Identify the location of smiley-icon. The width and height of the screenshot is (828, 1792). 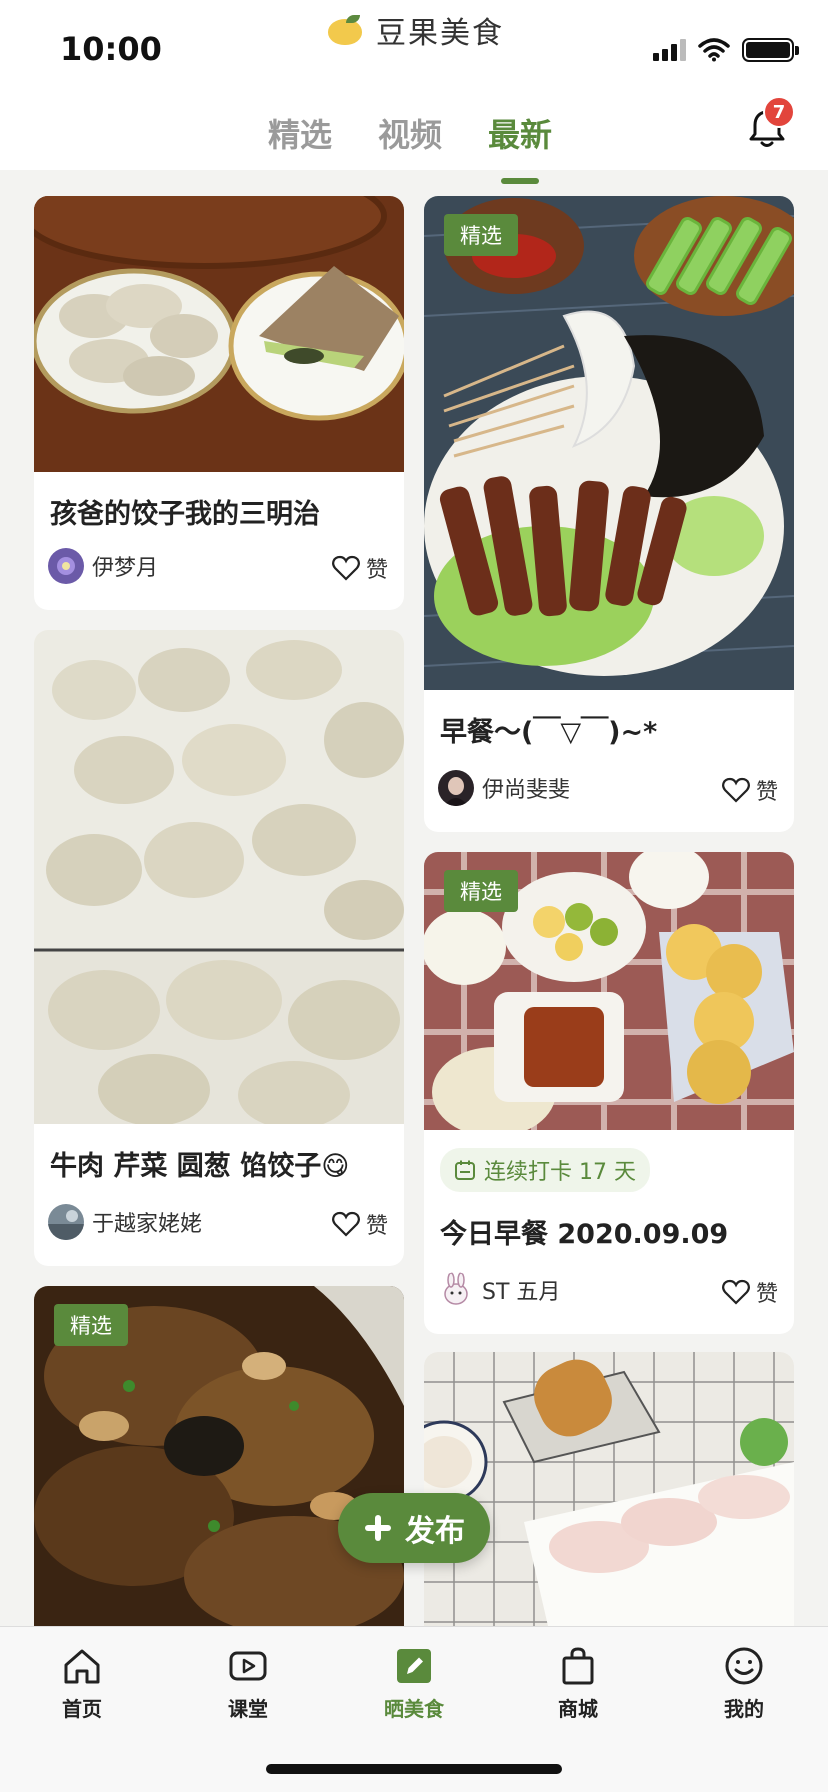
(744, 1666).